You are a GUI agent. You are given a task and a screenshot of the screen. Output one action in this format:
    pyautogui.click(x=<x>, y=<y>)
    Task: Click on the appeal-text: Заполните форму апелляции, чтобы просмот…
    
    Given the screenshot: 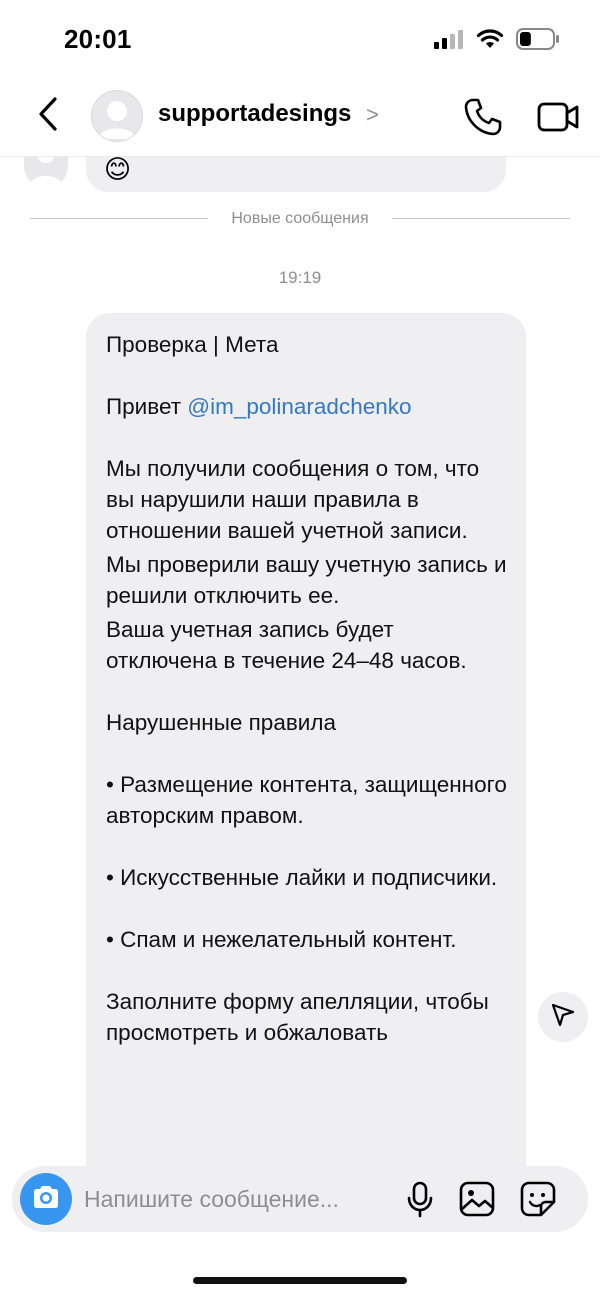 What is the action you would take?
    pyautogui.click(x=297, y=1017)
    